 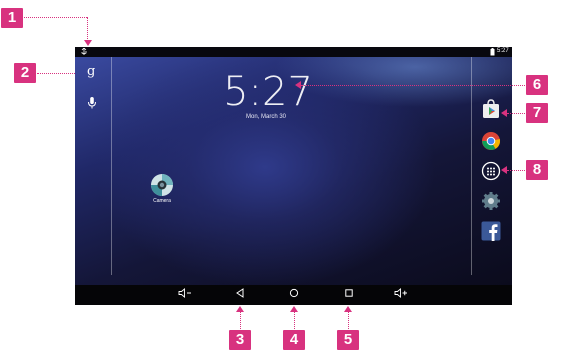 I want to click on home-button, so click(x=294, y=295).